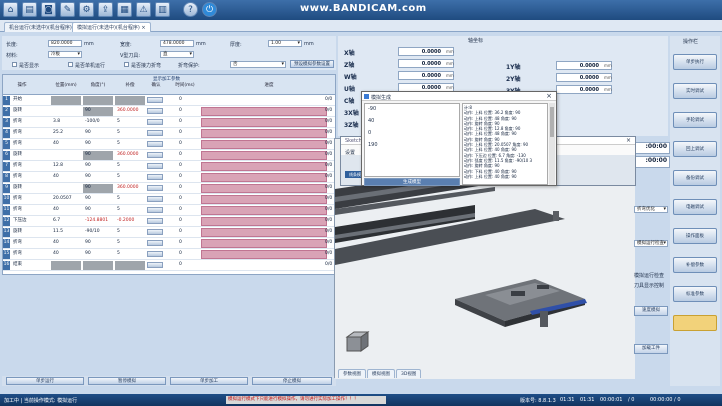 The width and height of the screenshot is (722, 406). I want to click on sketch-close-icon: ×, so click(628, 140).